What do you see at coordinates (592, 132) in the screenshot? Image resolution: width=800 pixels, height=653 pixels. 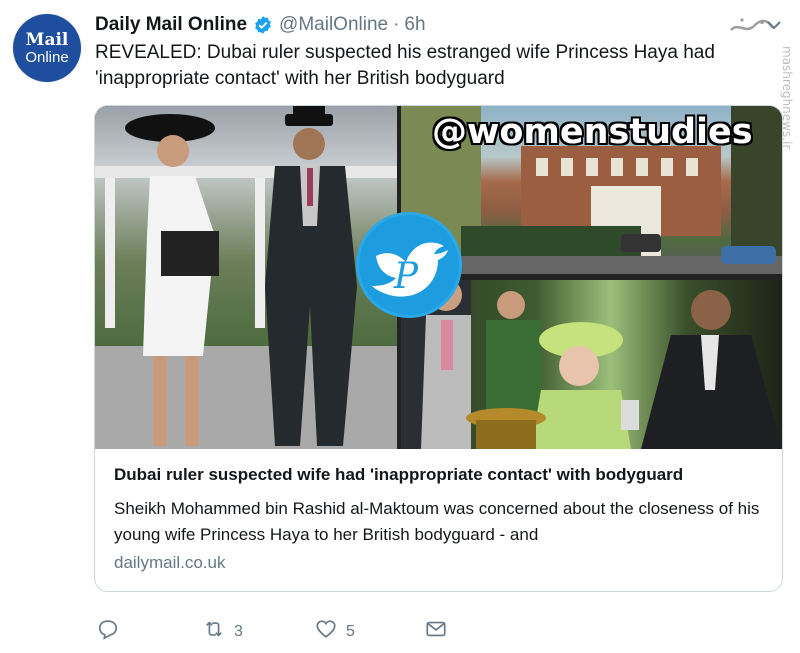 I see `watermark-text: @womenstudies` at bounding box center [592, 132].